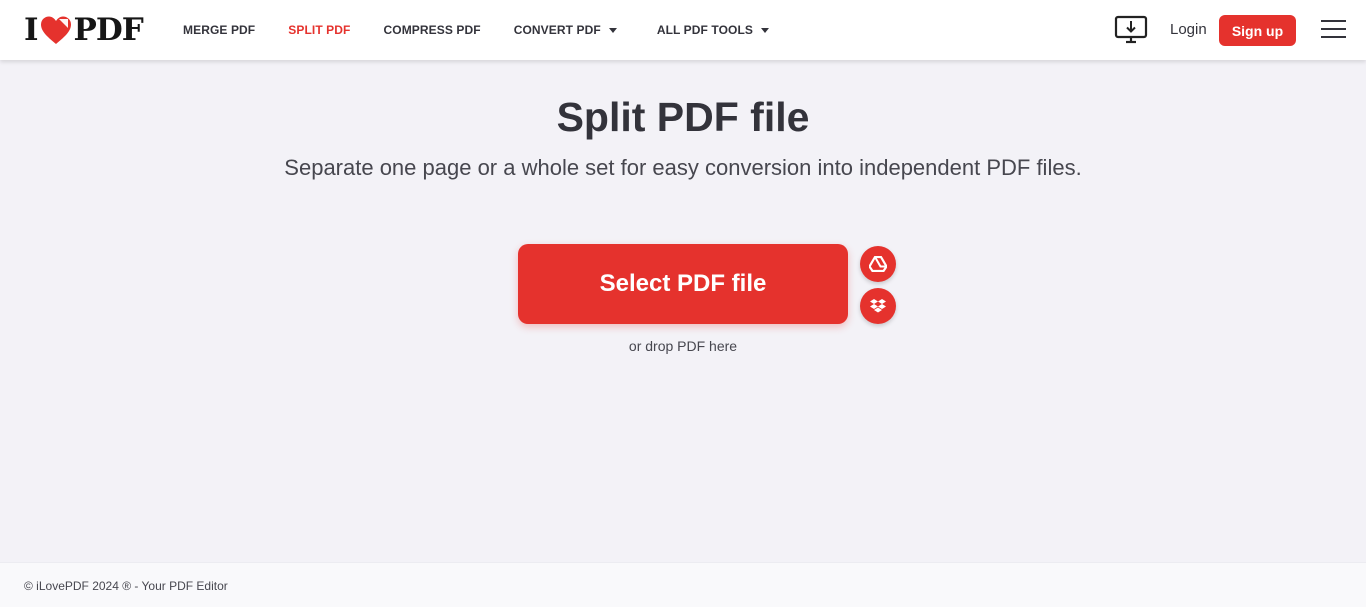 The width and height of the screenshot is (1366, 607). I want to click on desktop-download-icon, so click(1131, 30).